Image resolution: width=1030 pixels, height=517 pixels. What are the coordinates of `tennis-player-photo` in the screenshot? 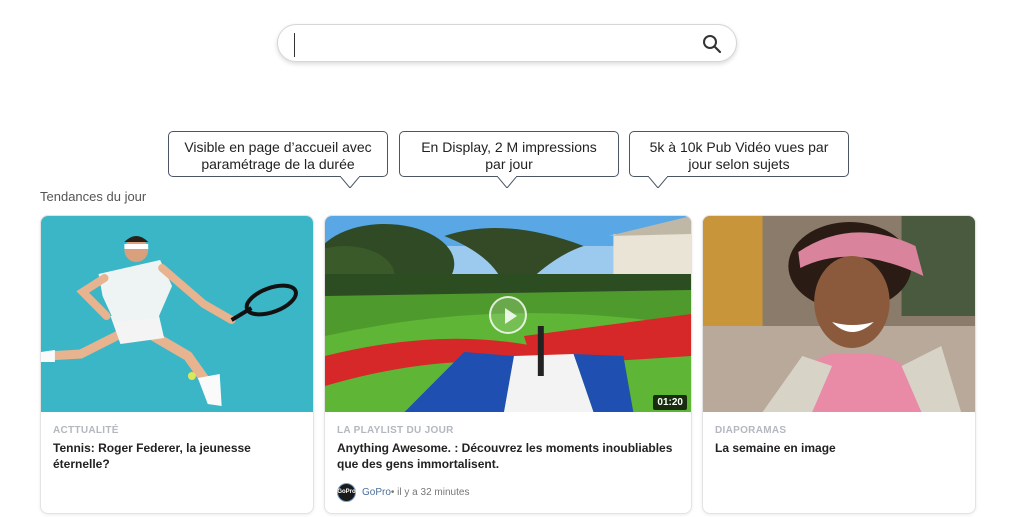 It's located at (177, 314).